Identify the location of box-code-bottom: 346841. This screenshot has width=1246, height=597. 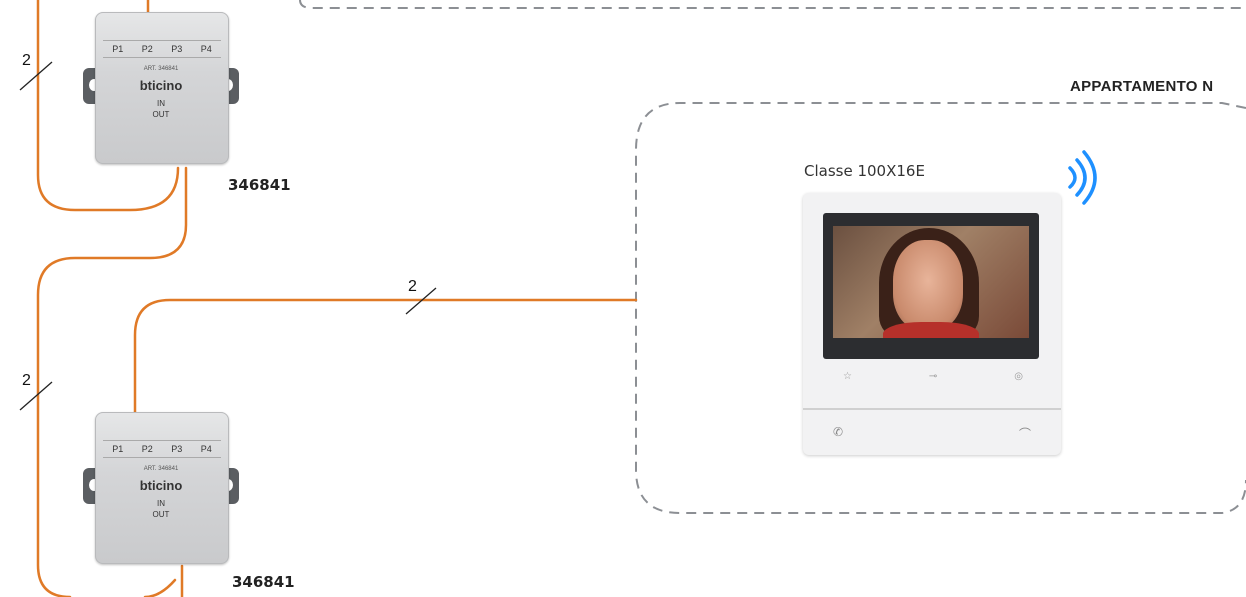
(263, 582).